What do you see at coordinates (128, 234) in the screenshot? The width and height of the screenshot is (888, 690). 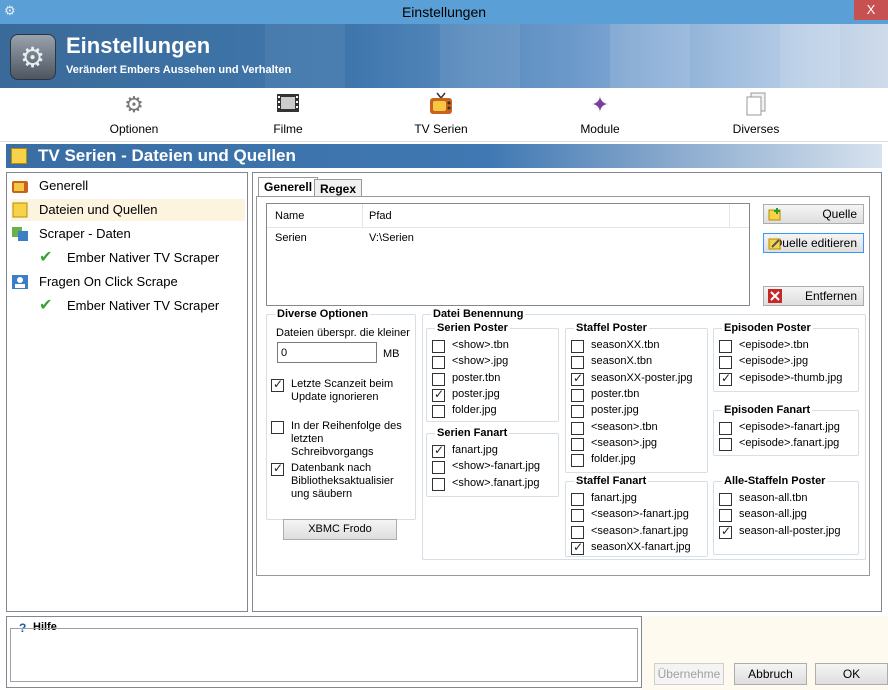 I see `tree-item-scraper-daten: Scraper - Daten` at bounding box center [128, 234].